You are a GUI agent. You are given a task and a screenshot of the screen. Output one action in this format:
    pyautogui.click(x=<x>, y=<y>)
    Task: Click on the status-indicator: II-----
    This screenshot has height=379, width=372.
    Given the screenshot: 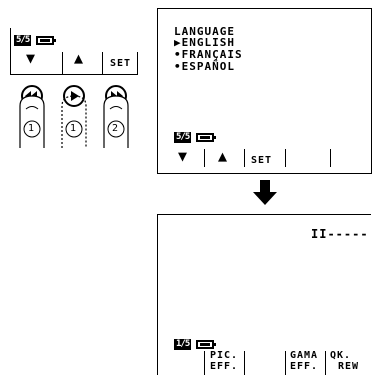 What is the action you would take?
    pyautogui.click(x=340, y=234)
    